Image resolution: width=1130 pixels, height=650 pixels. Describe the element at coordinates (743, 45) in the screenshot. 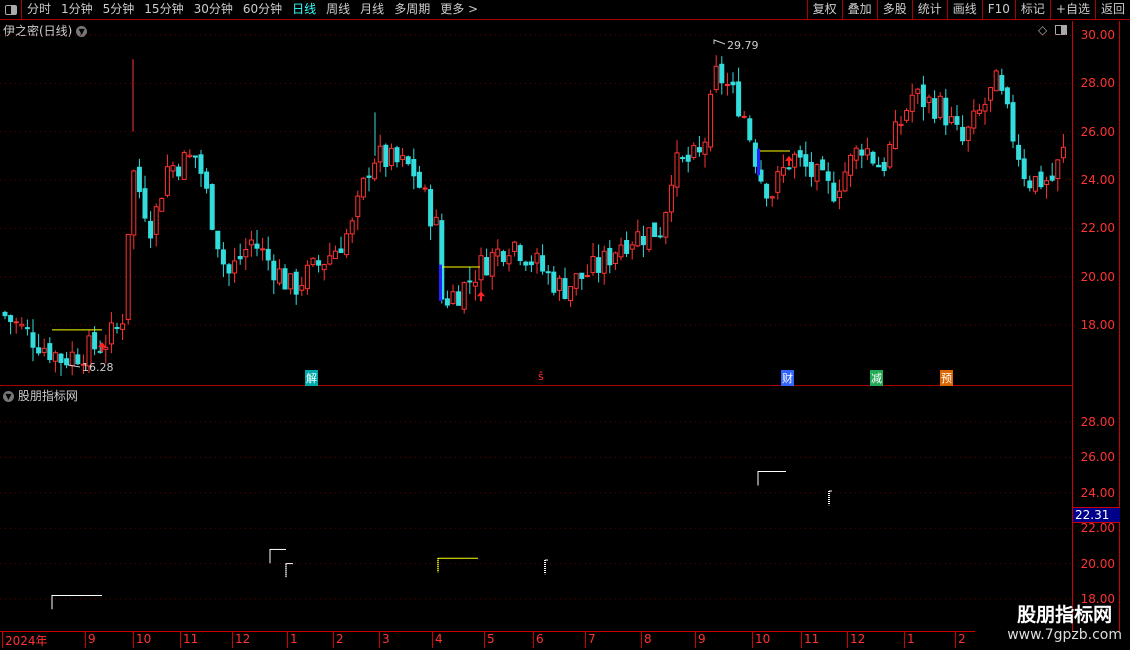

I see `high-price-label: 29.79` at that location.